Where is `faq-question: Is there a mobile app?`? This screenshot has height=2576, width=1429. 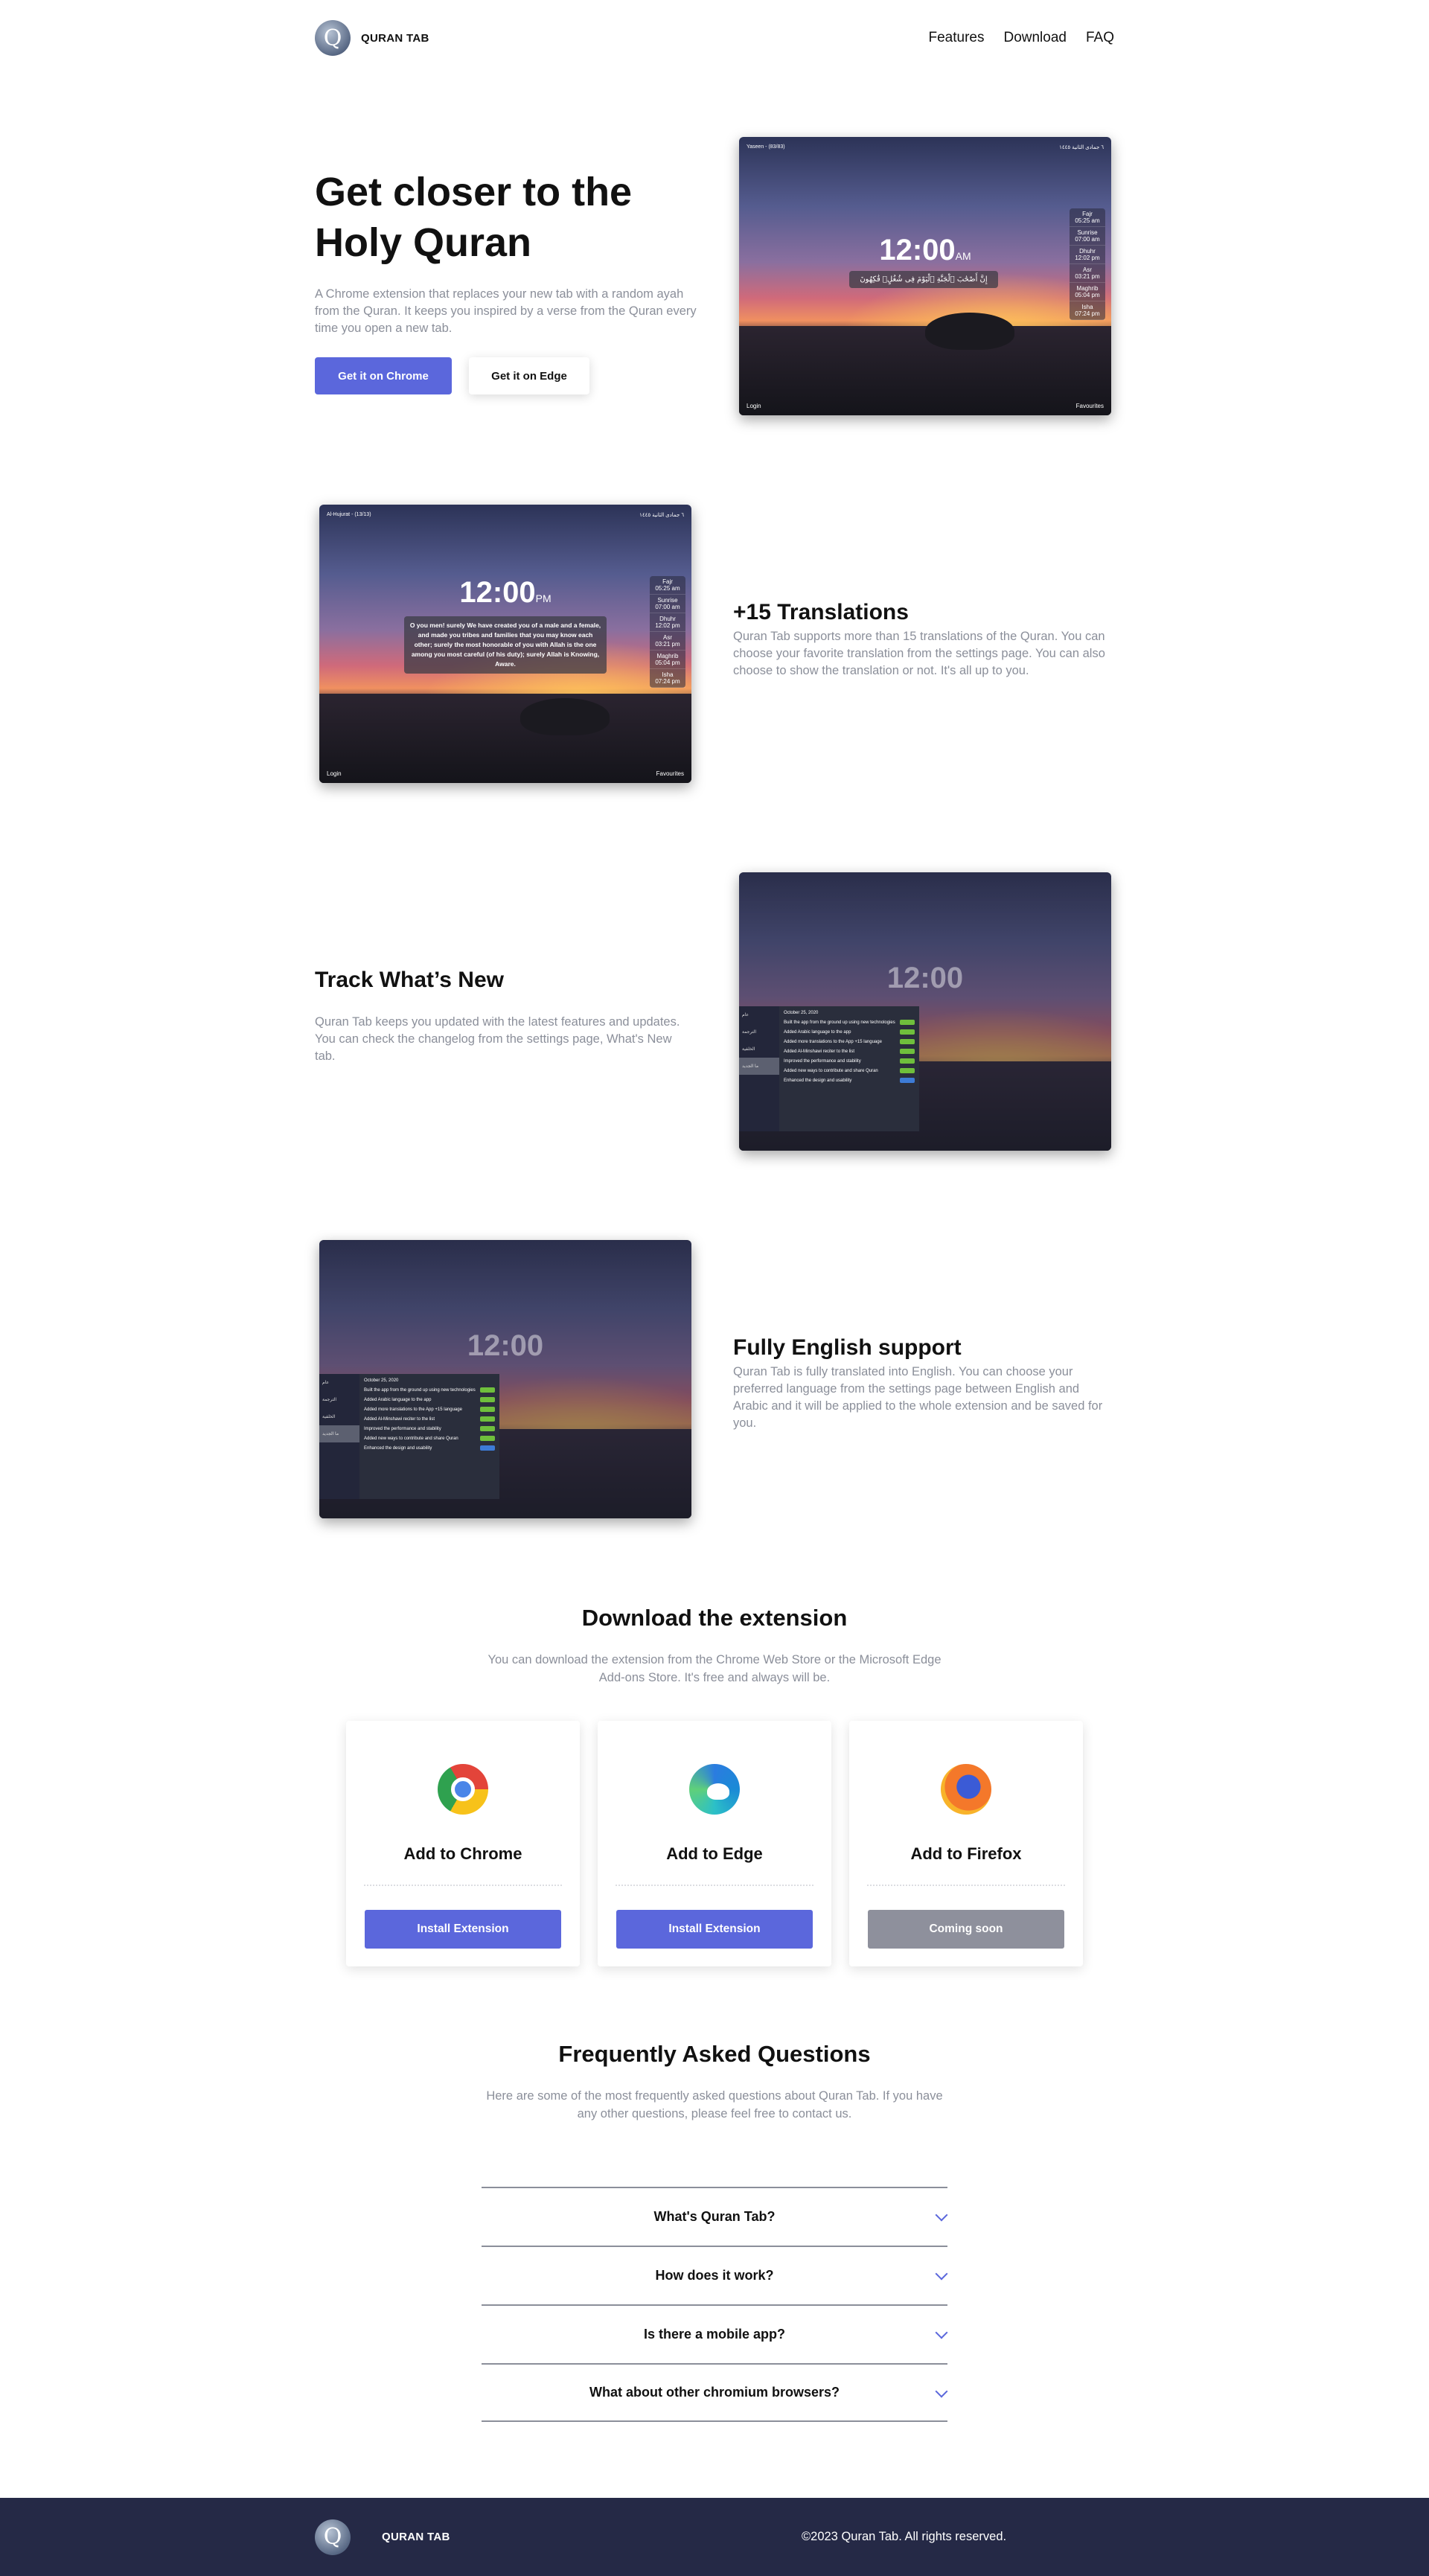
faq-question: Is there a mobile app? is located at coordinates (714, 2334).